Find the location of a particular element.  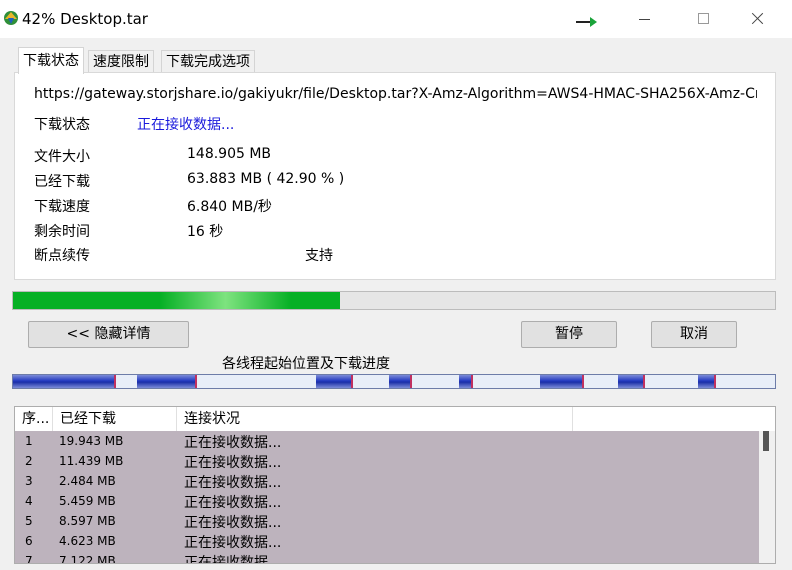

row-number: 5 is located at coordinates (29, 521).